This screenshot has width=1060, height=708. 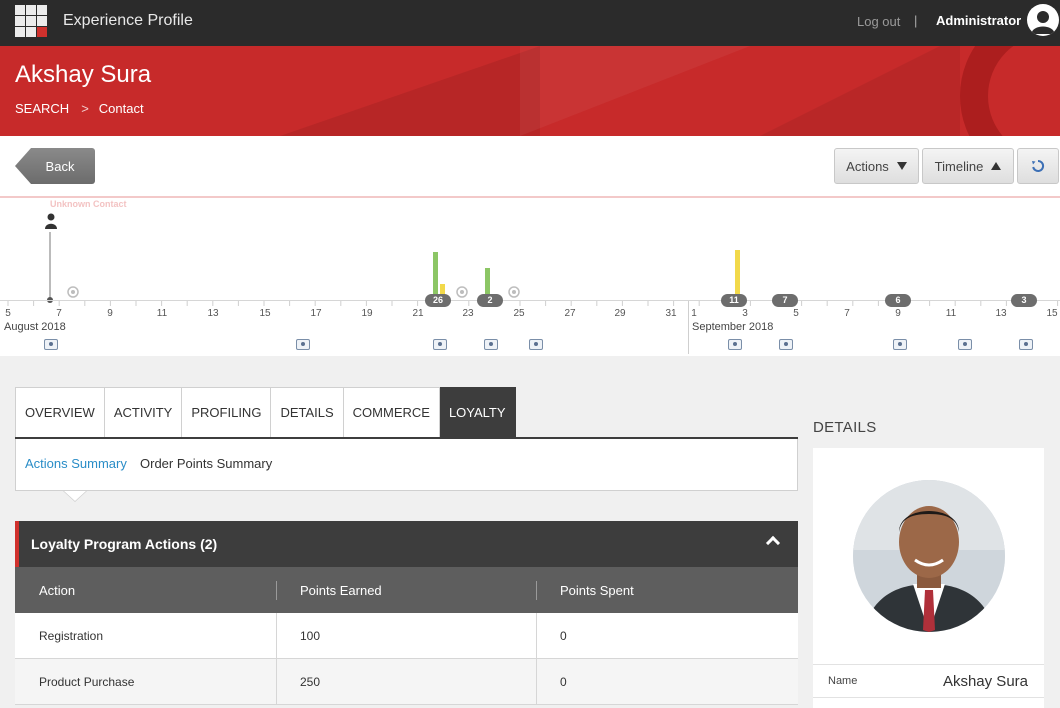 I want to click on cell-points-earned: 100, so click(x=407, y=635).